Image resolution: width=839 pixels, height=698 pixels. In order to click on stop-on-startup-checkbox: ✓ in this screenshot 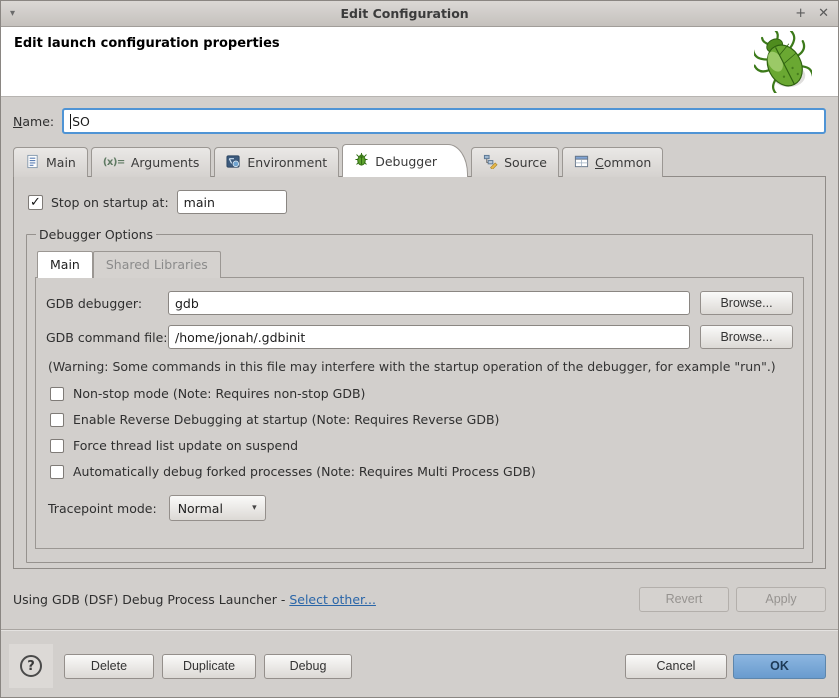, I will do `click(35, 202)`.